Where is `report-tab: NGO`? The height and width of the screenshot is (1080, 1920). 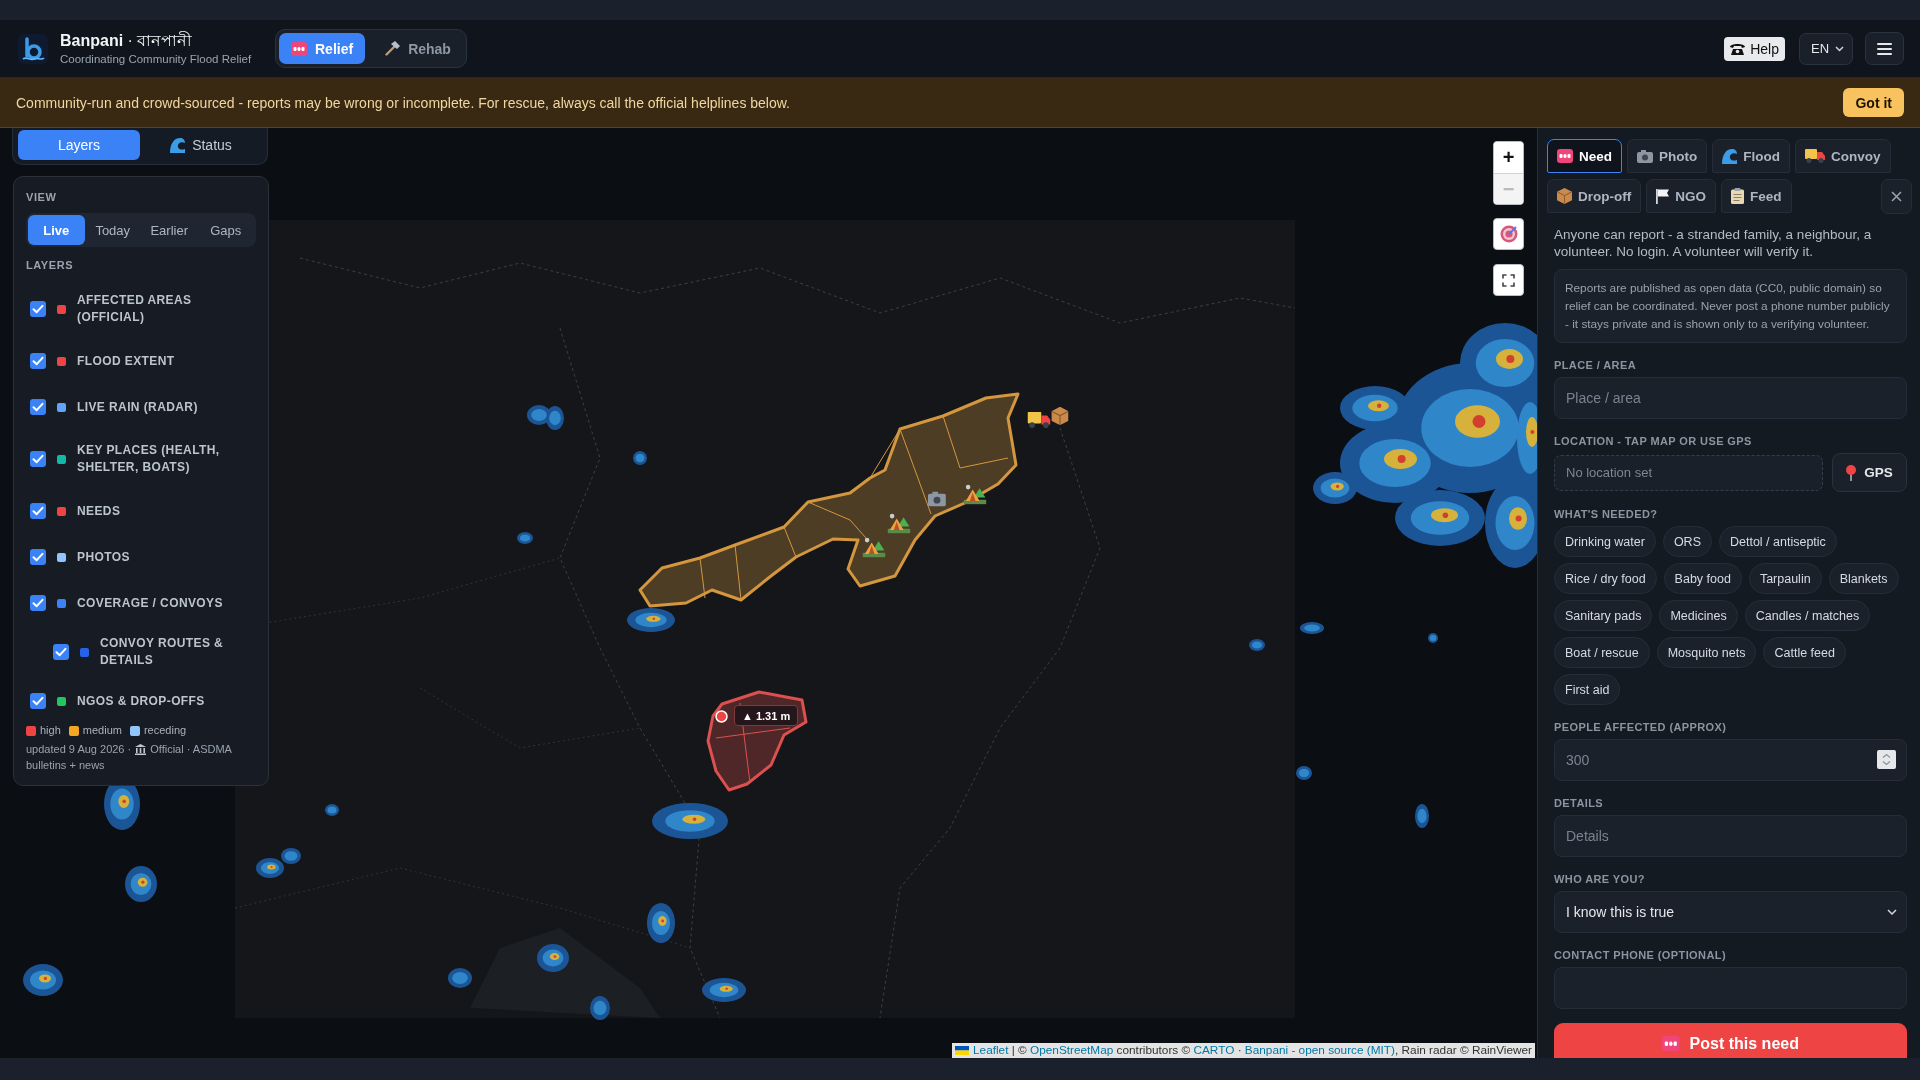
report-tab: NGO is located at coordinates (1681, 196).